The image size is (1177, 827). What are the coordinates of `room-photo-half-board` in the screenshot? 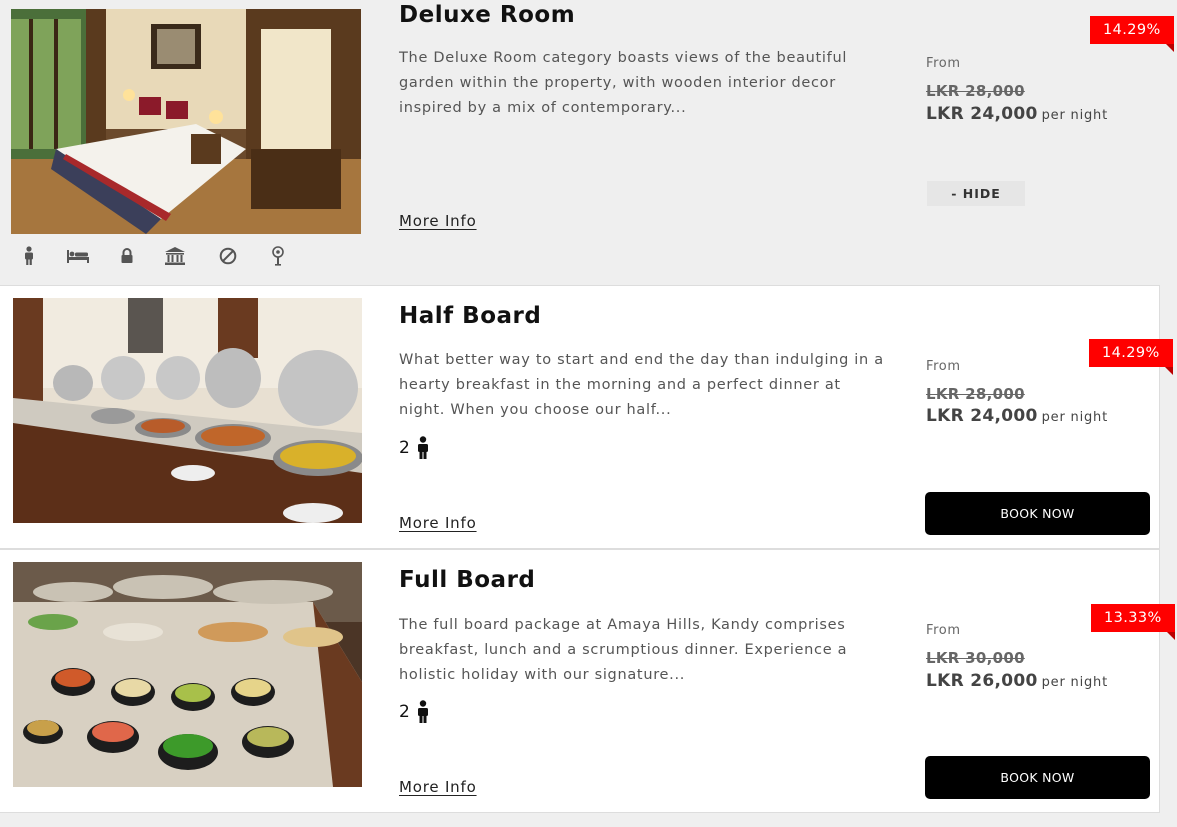 It's located at (187, 410).